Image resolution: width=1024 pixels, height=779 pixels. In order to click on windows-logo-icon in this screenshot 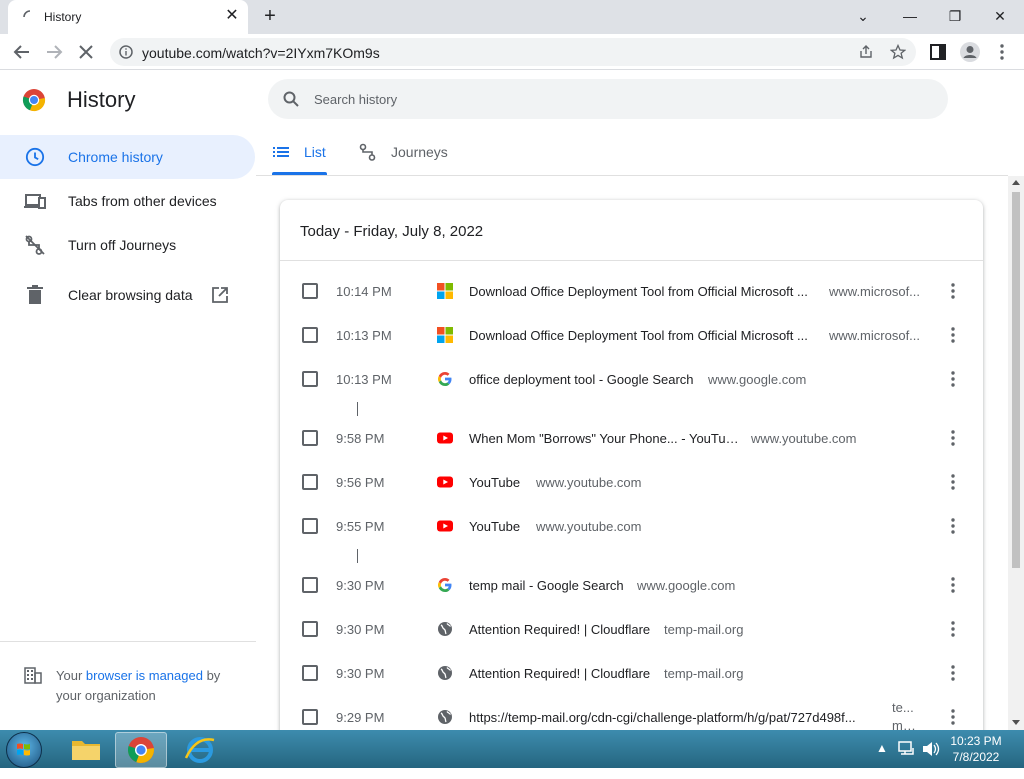, I will do `click(23, 749)`.